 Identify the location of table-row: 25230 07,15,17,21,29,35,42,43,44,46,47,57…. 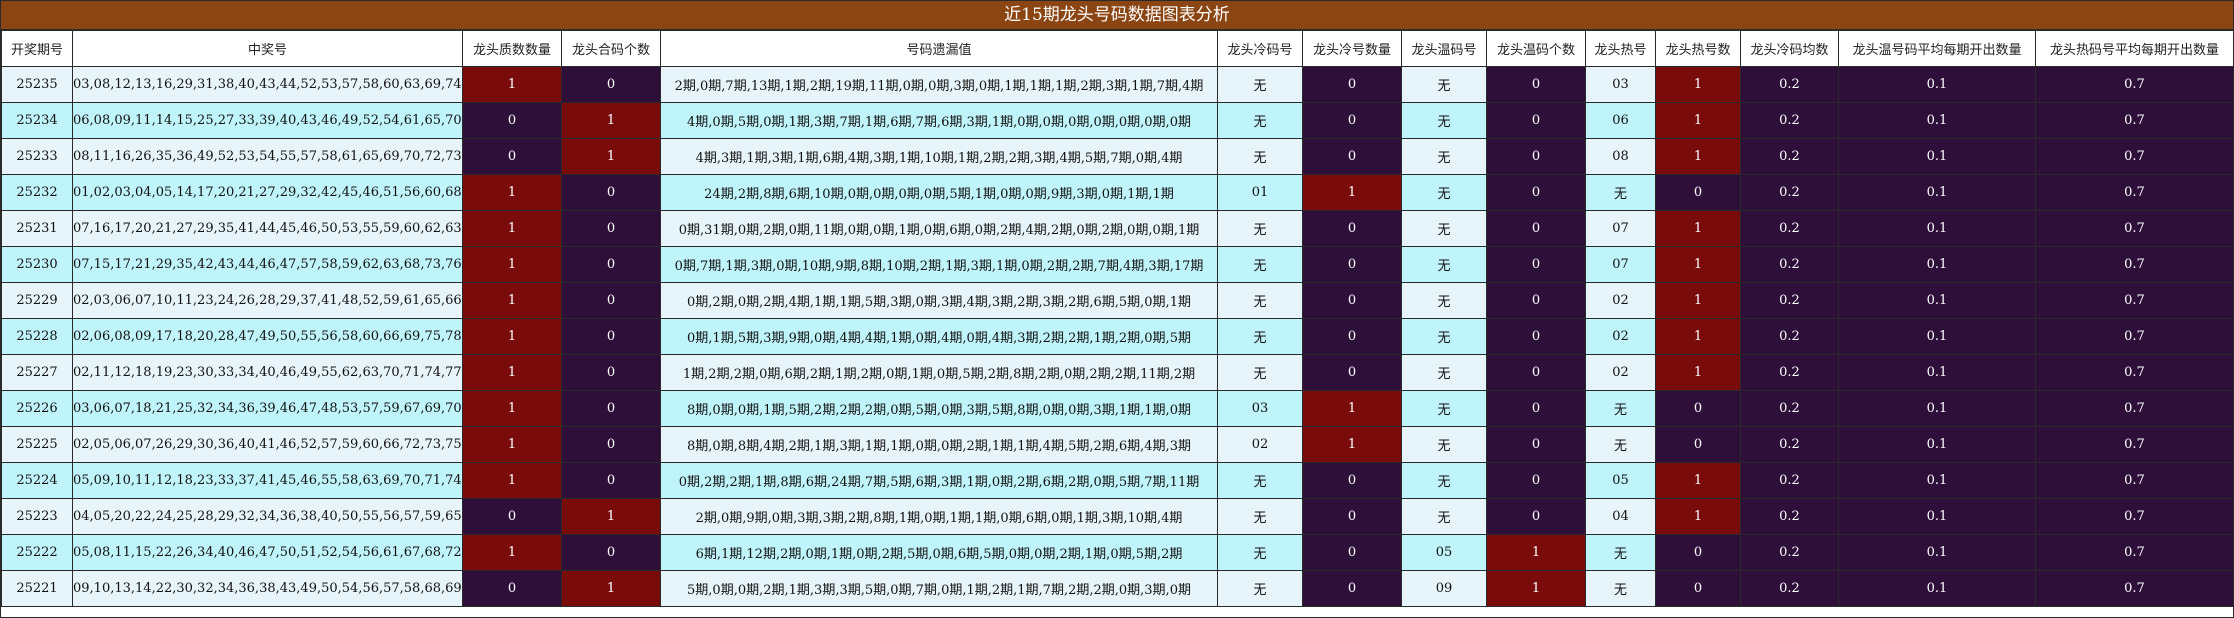
(1117, 264).